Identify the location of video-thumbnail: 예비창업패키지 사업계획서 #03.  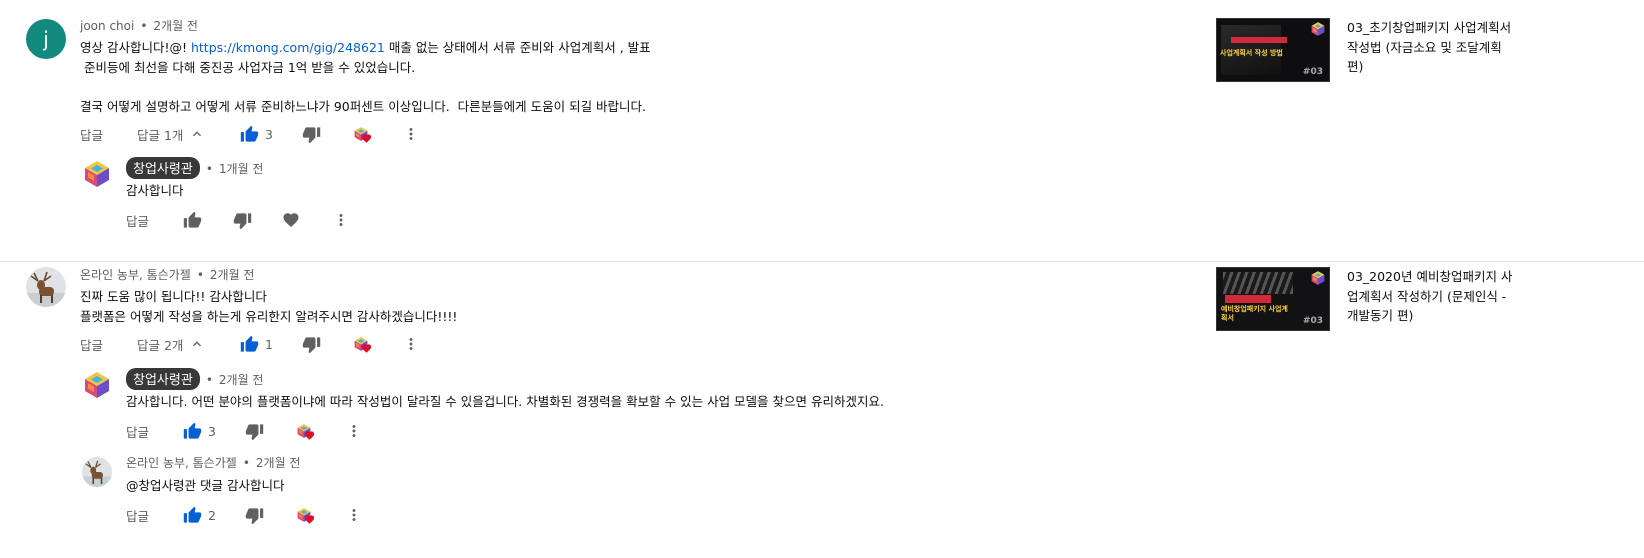
(1273, 299).